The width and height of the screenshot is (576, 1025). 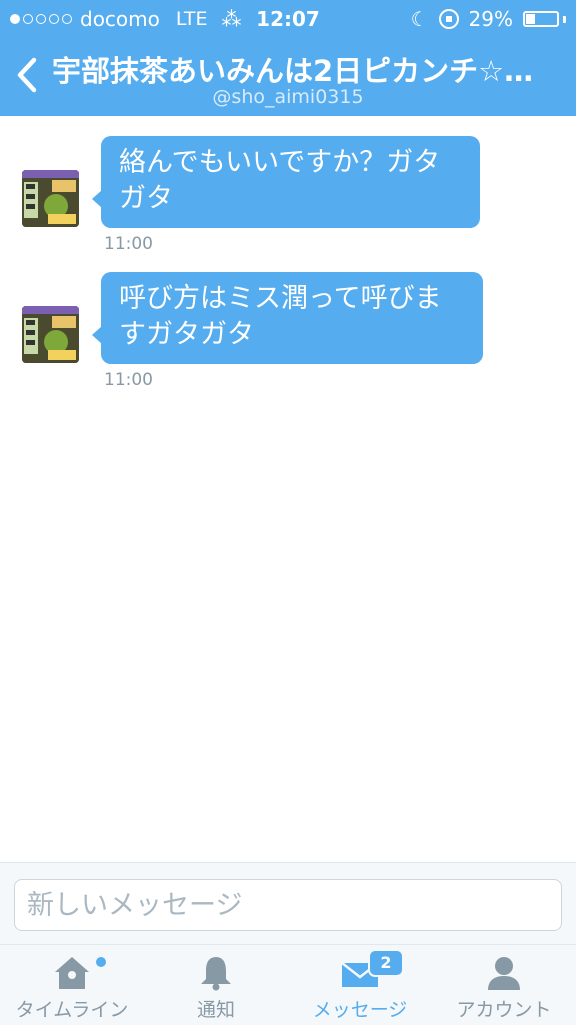 I want to click on battery-tip, so click(x=564, y=19).